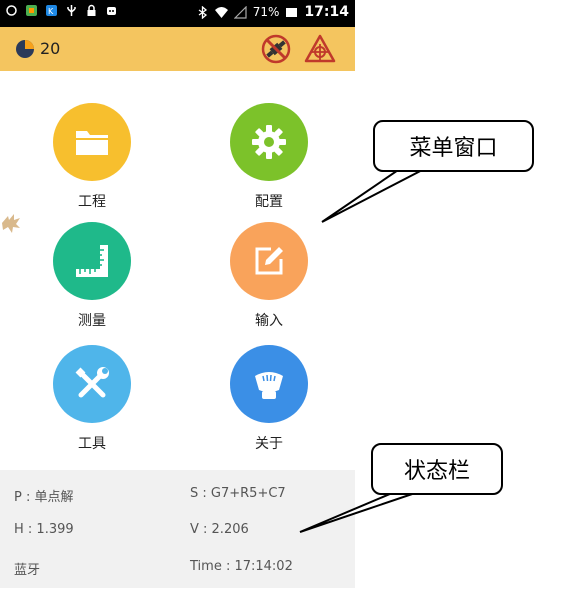 Image resolution: width=568 pixels, height=603 pixels. I want to click on callout-pointers, so click(365, 349).